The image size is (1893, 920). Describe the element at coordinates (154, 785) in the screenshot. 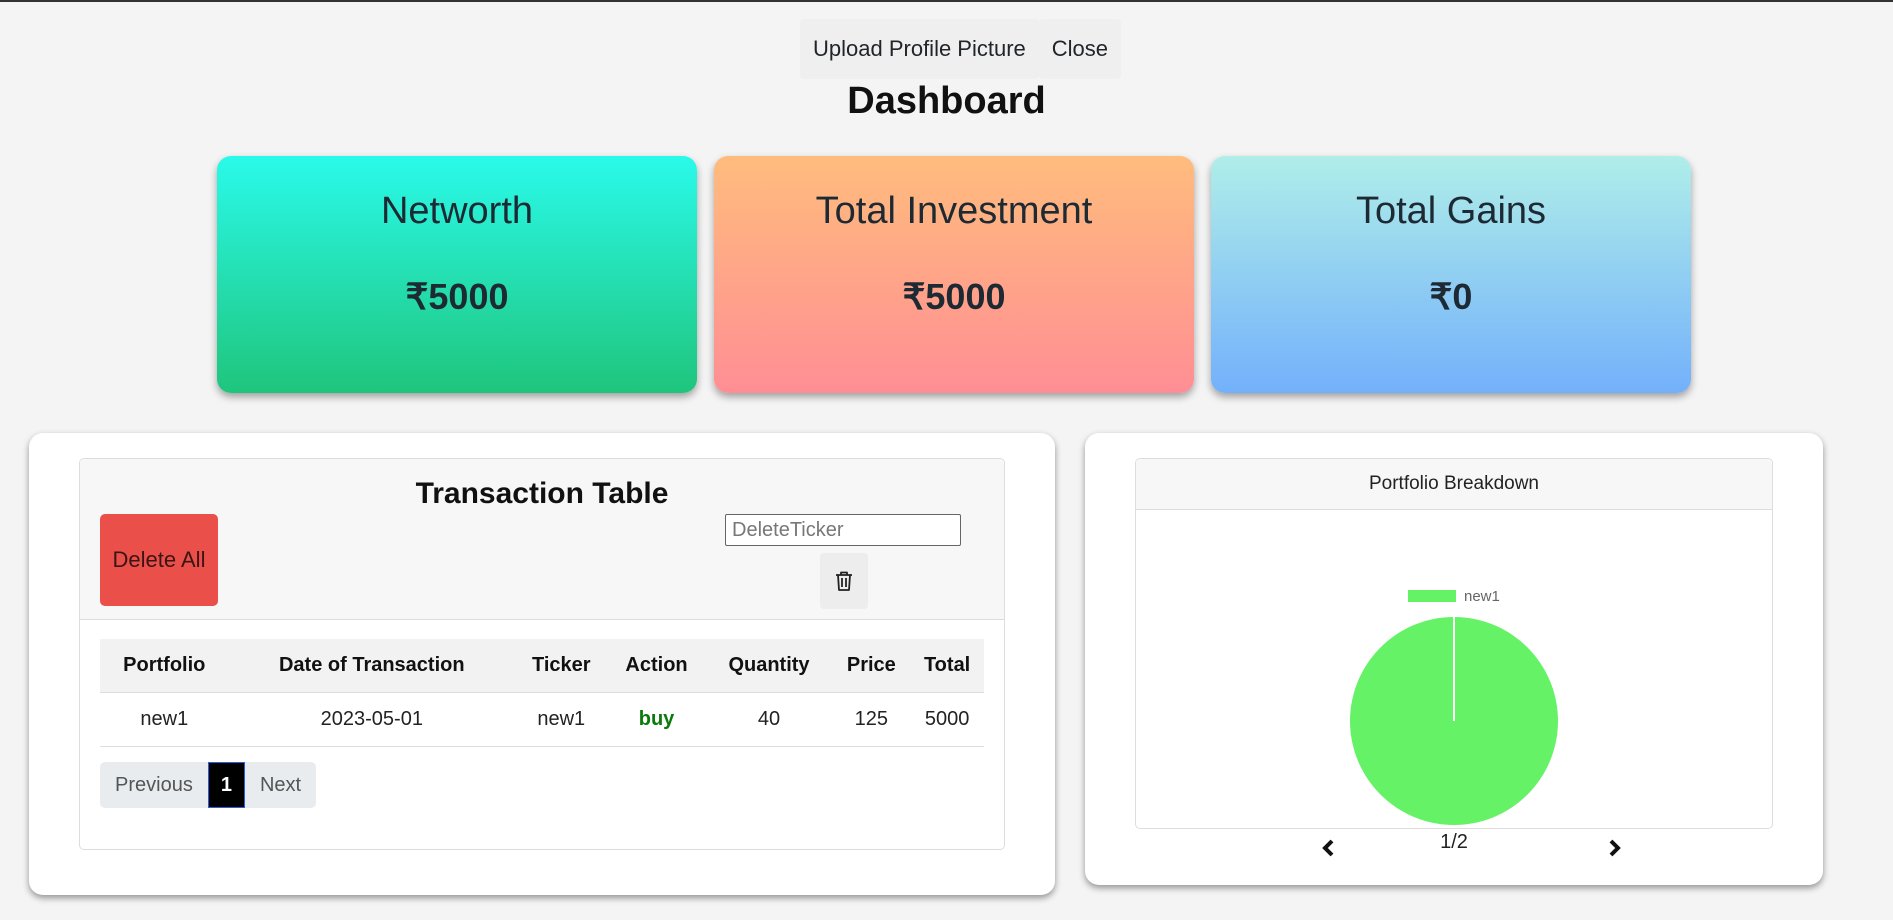

I see `previous-page-button: Previous` at that location.